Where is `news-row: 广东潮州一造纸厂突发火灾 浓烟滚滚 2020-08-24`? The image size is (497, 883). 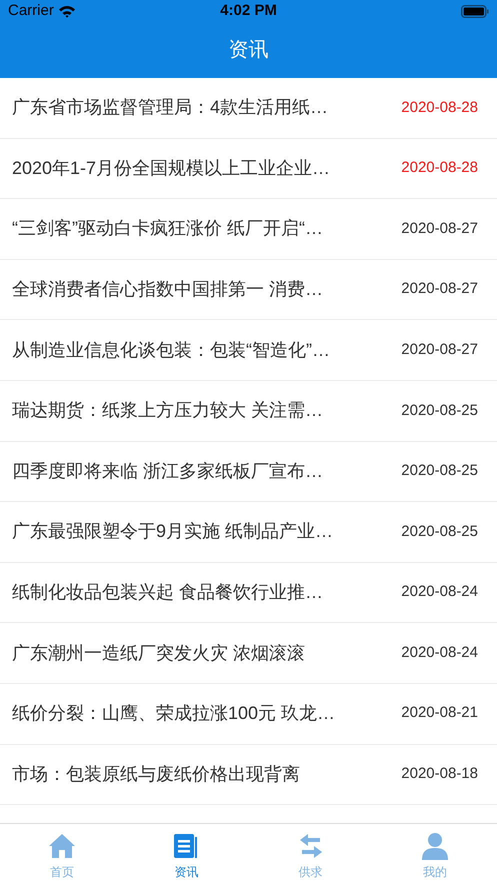 news-row: 广东潮州一造纸厂突发火灾 浓烟滚滚 2020-08-24 is located at coordinates (248, 653).